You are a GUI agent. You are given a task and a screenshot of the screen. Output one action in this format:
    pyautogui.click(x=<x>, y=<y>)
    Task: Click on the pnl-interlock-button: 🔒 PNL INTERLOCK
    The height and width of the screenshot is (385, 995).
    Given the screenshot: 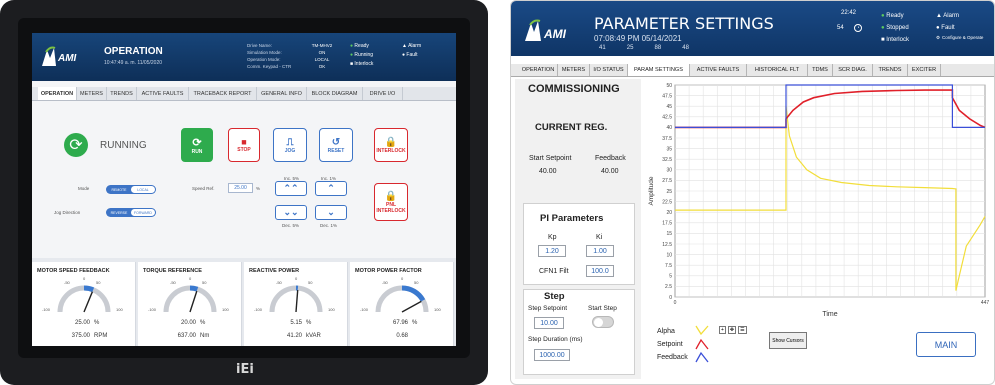 What is the action you would take?
    pyautogui.click(x=391, y=202)
    